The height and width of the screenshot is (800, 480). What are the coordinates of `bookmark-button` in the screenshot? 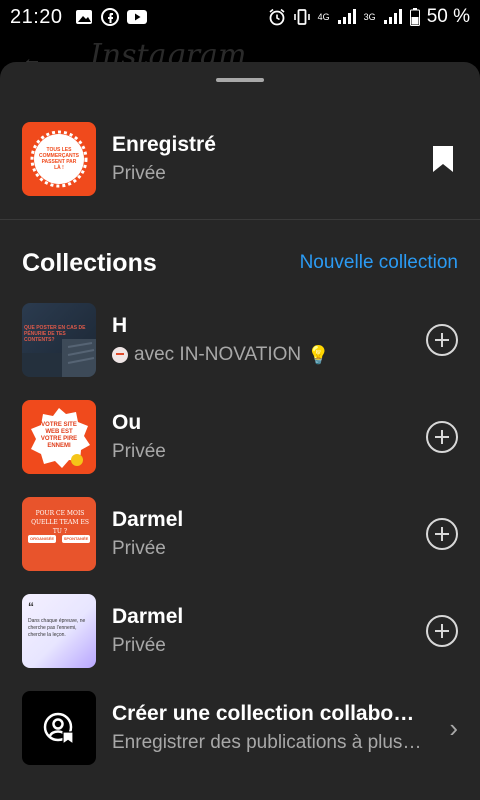 It's located at (443, 159).